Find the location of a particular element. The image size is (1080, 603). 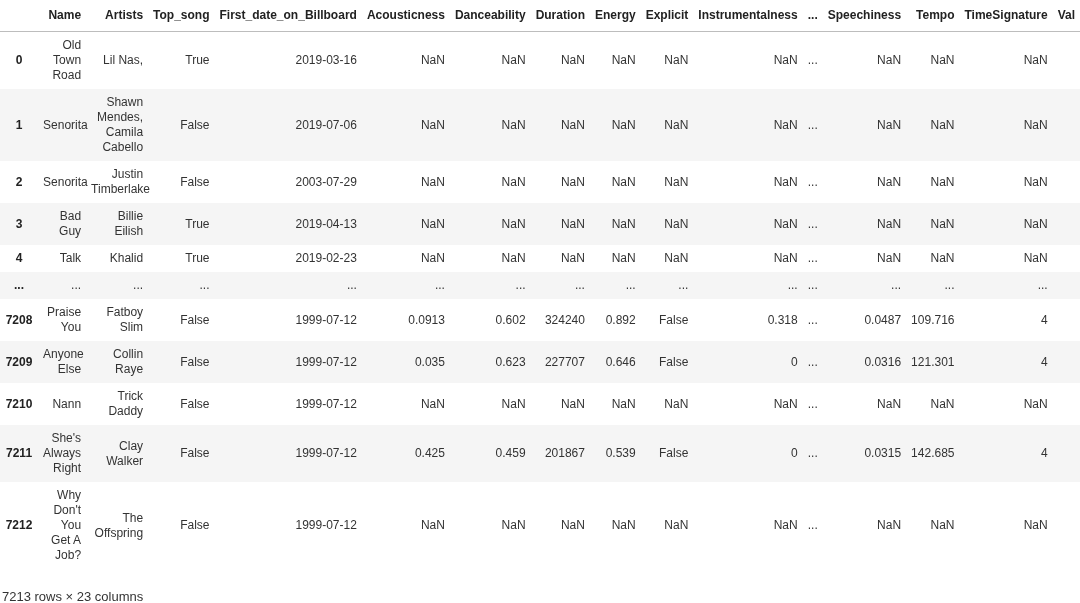

table-cell: Fatboy Slim is located at coordinates (125, 319).